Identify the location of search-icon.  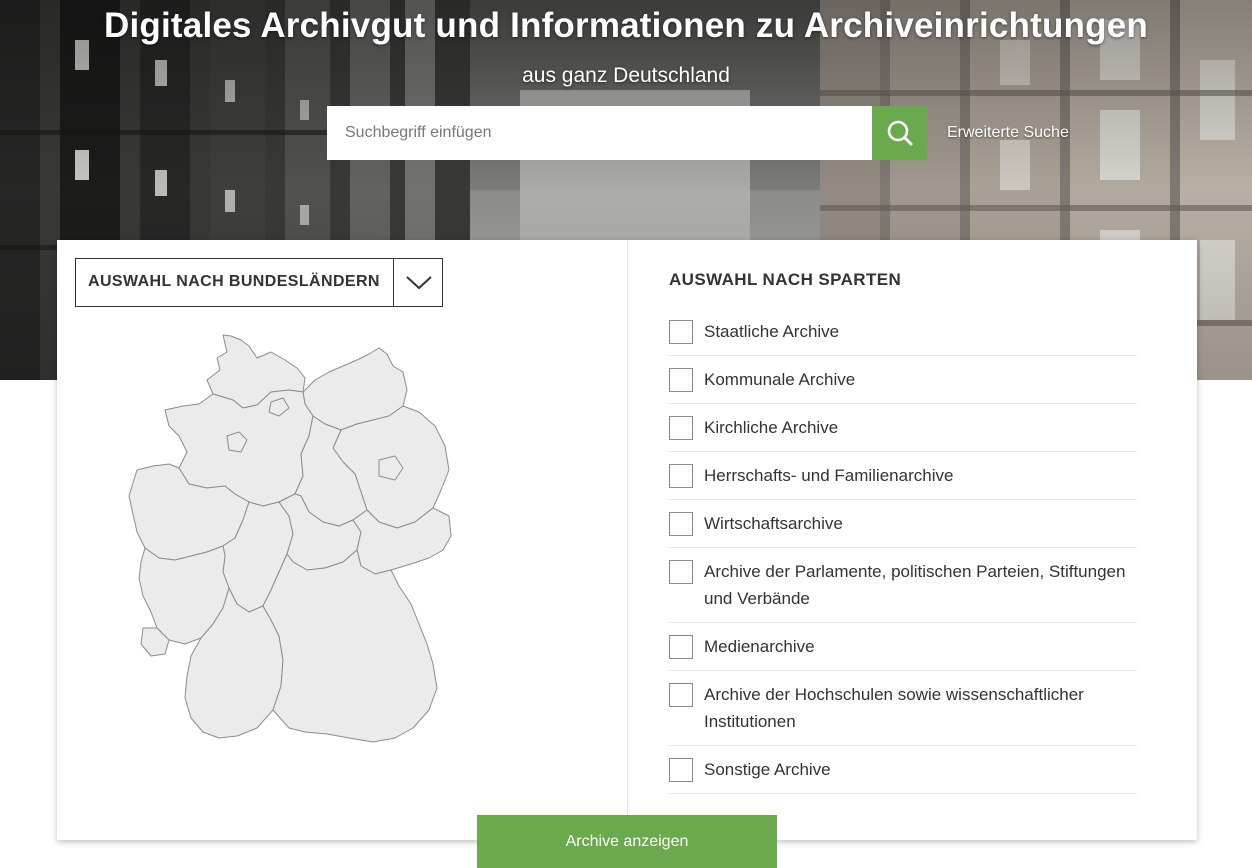
(899, 133).